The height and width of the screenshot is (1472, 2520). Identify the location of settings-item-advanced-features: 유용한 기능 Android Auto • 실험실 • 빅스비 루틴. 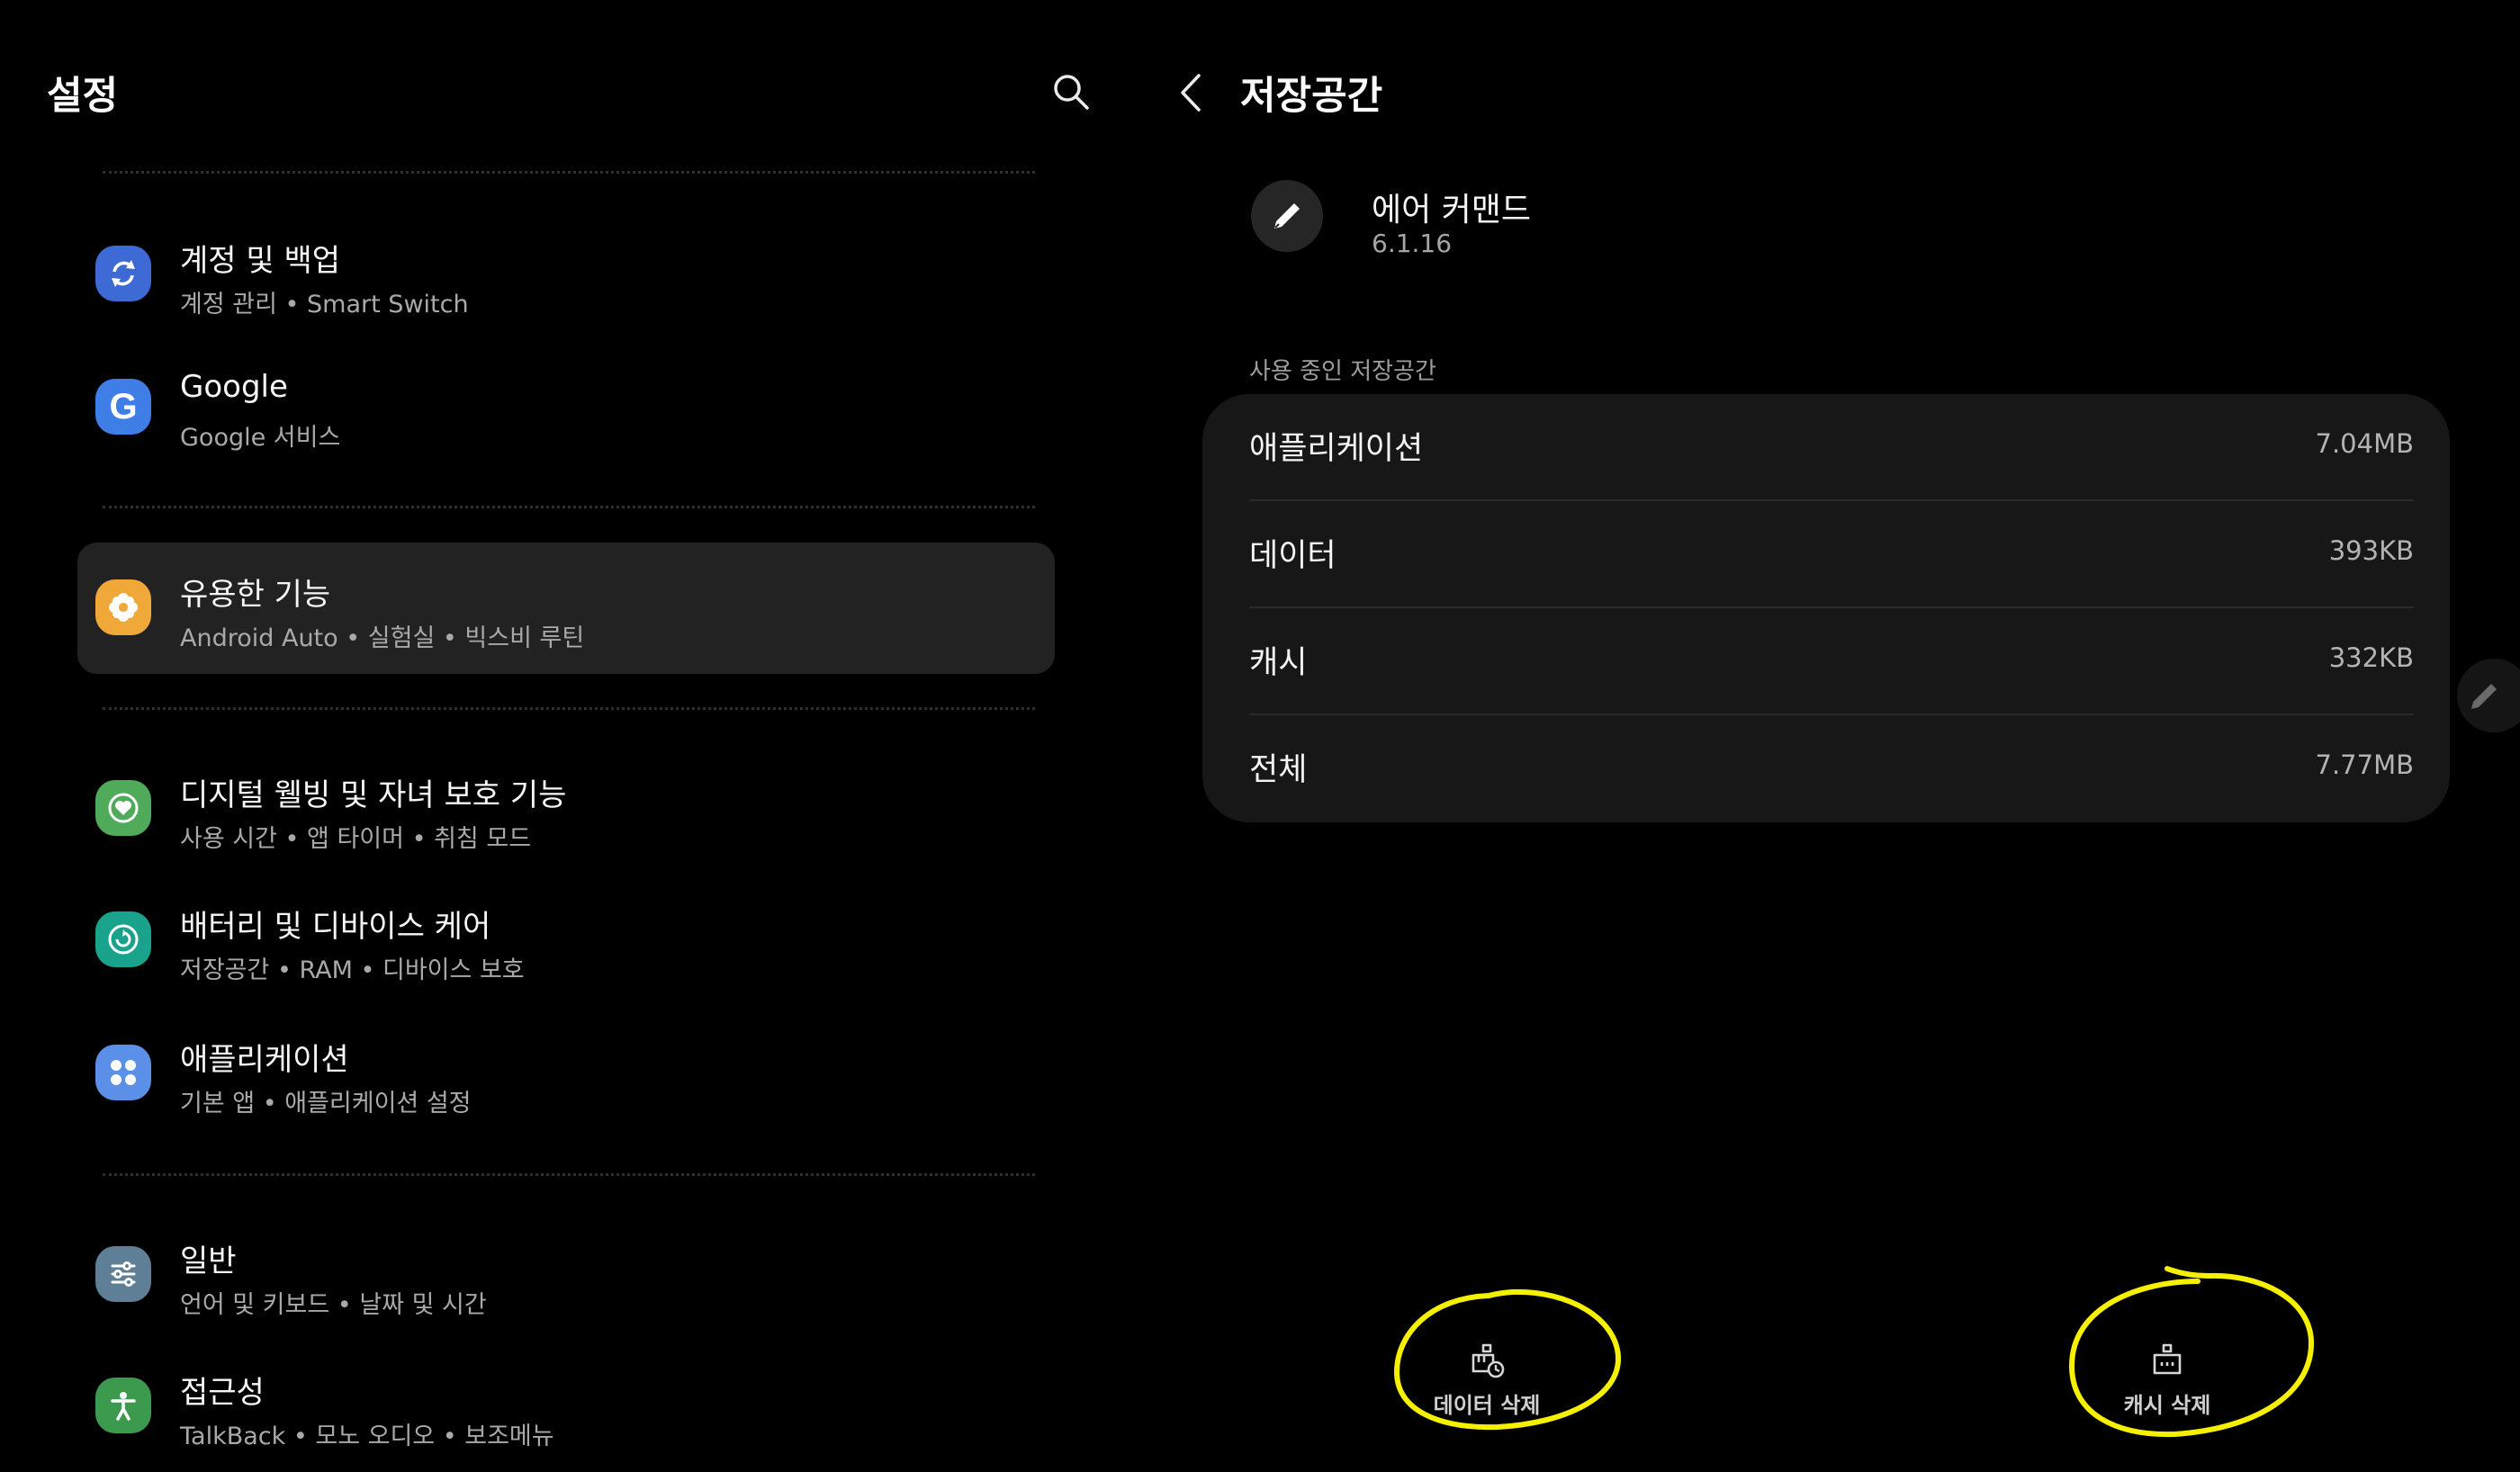
(566, 608).